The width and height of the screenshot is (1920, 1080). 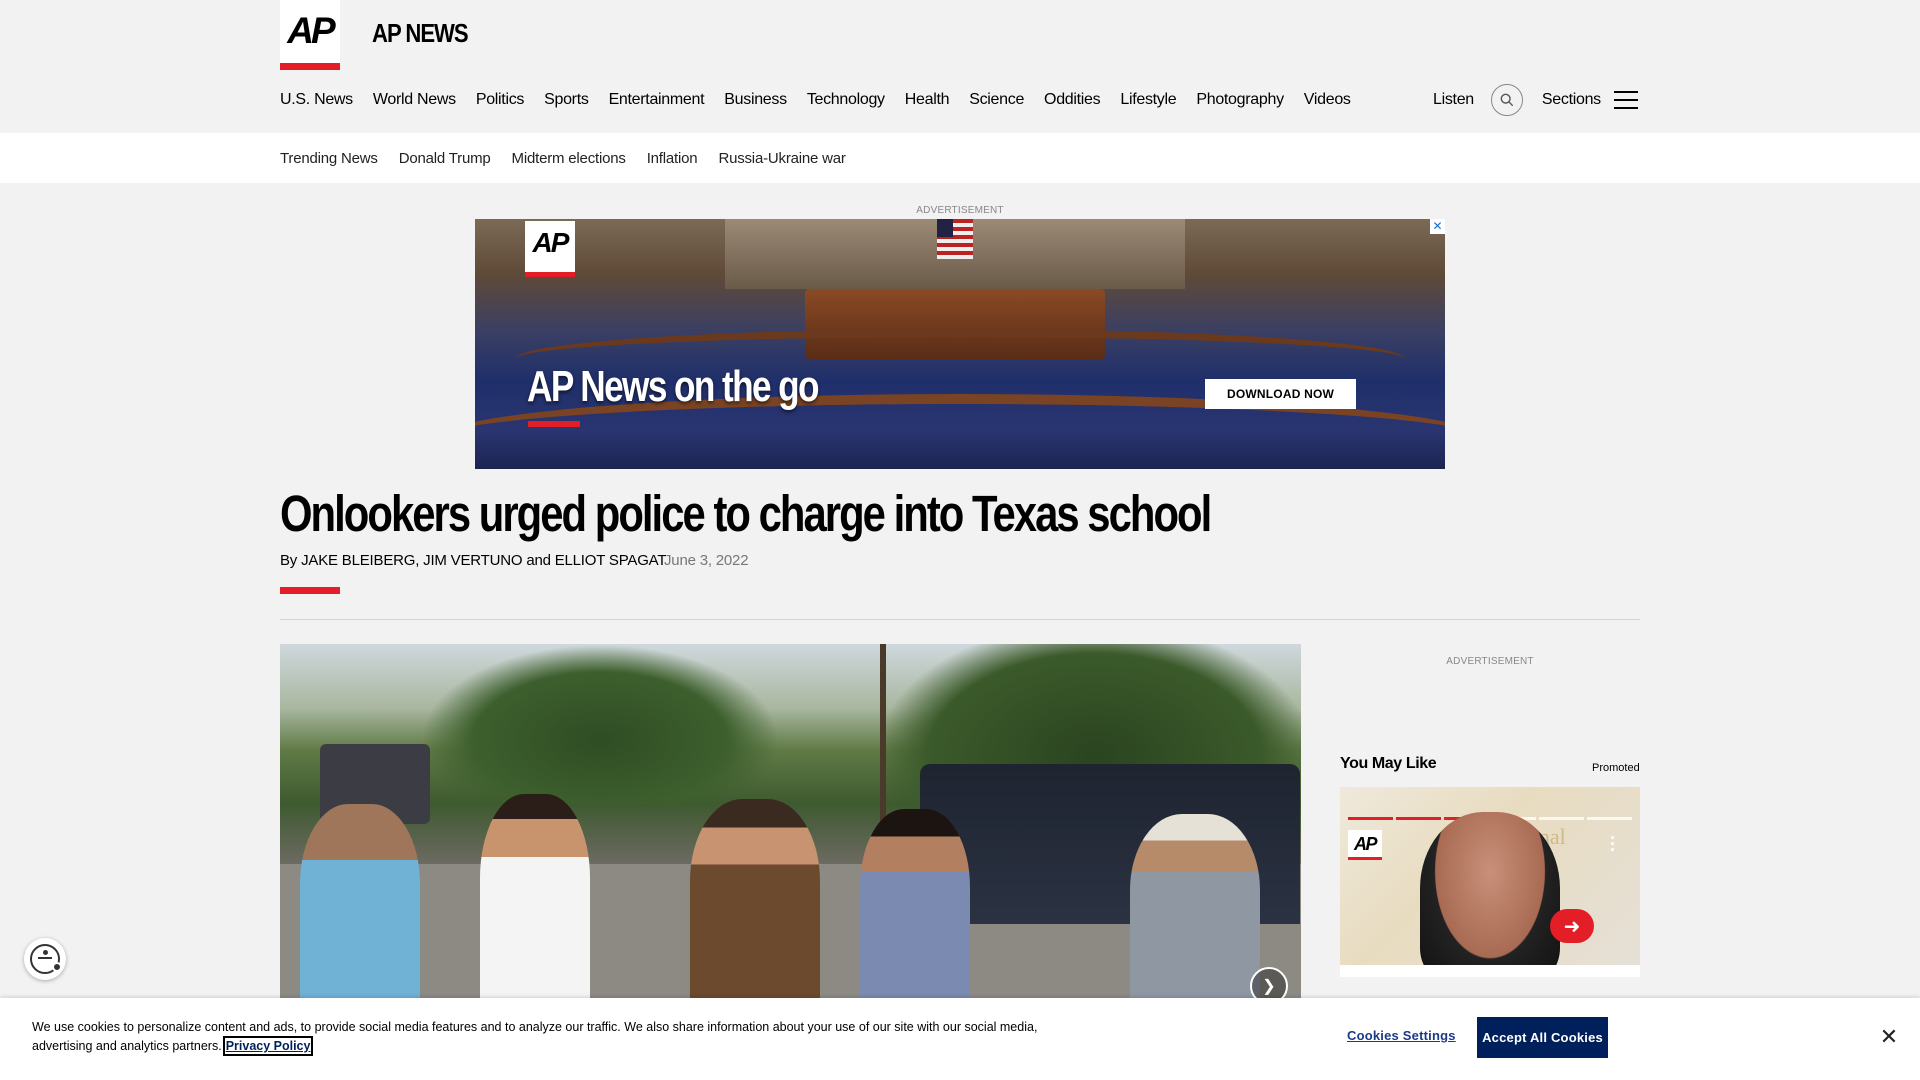 I want to click on ad-image-flag, so click(x=955, y=239).